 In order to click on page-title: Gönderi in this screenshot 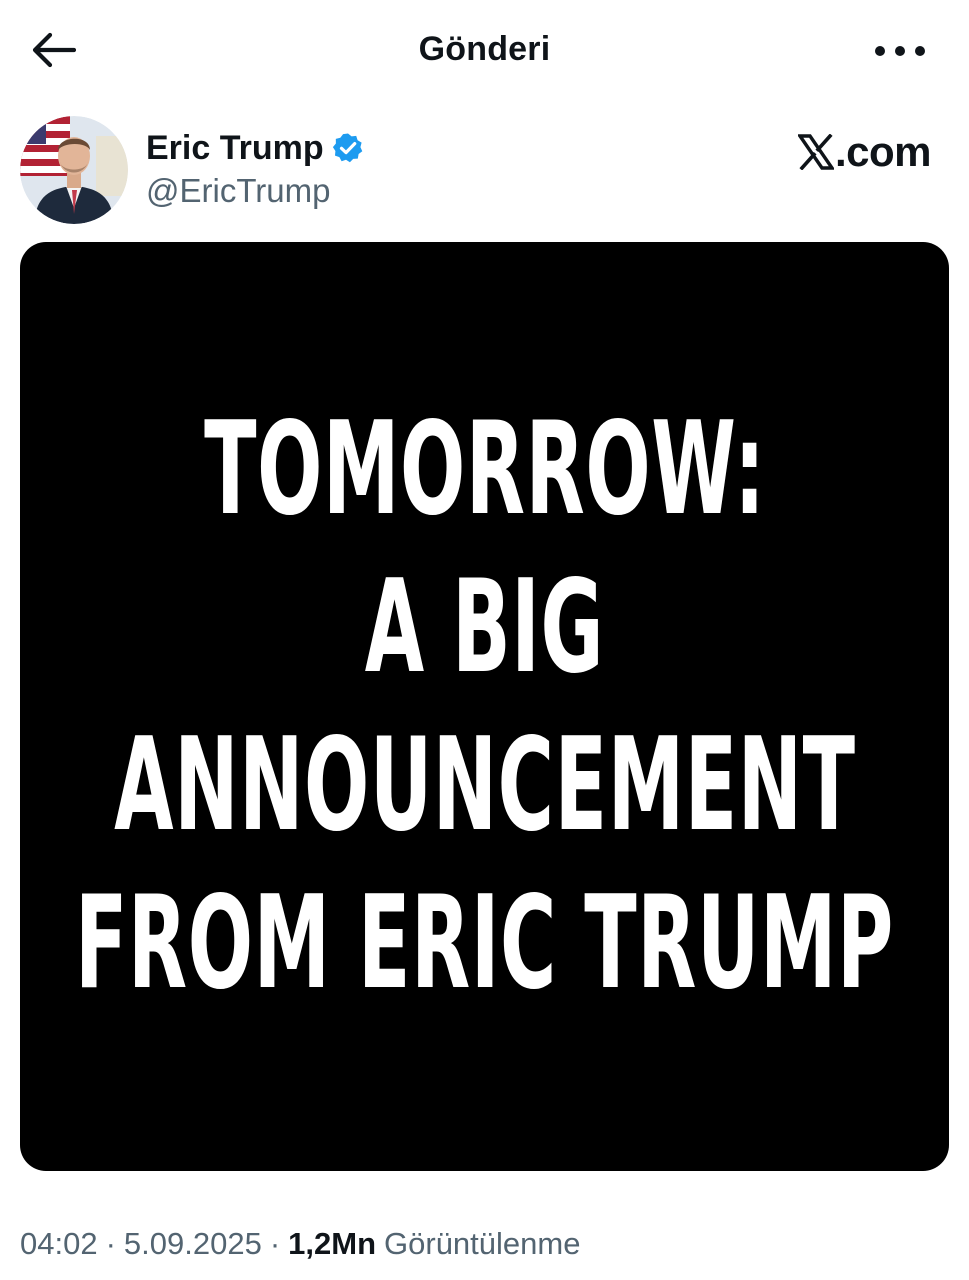, I will do `click(484, 49)`.